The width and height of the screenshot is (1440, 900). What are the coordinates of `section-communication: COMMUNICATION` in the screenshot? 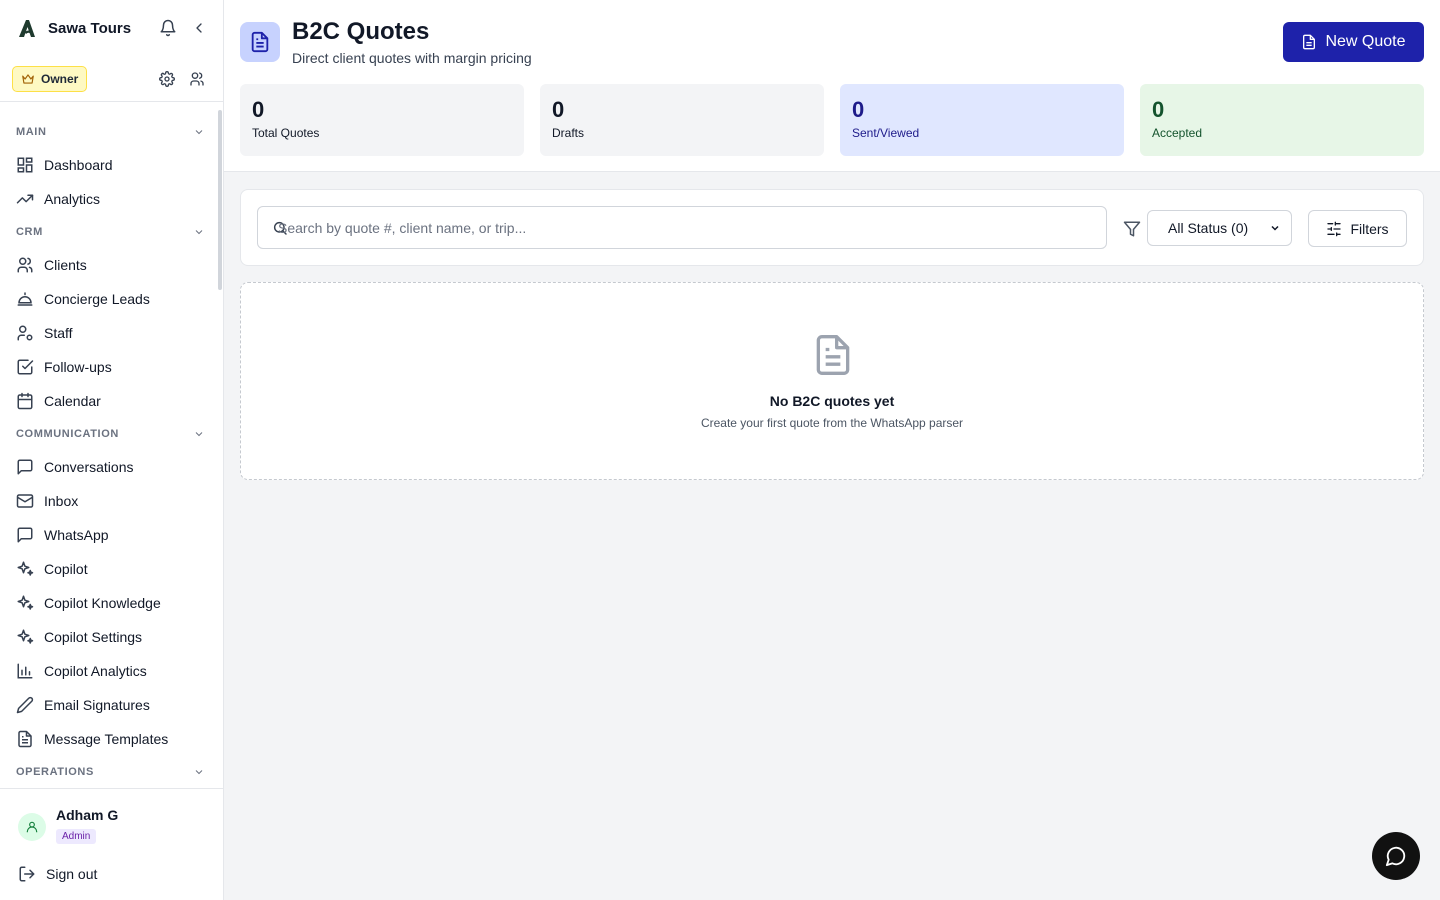 It's located at (111, 434).